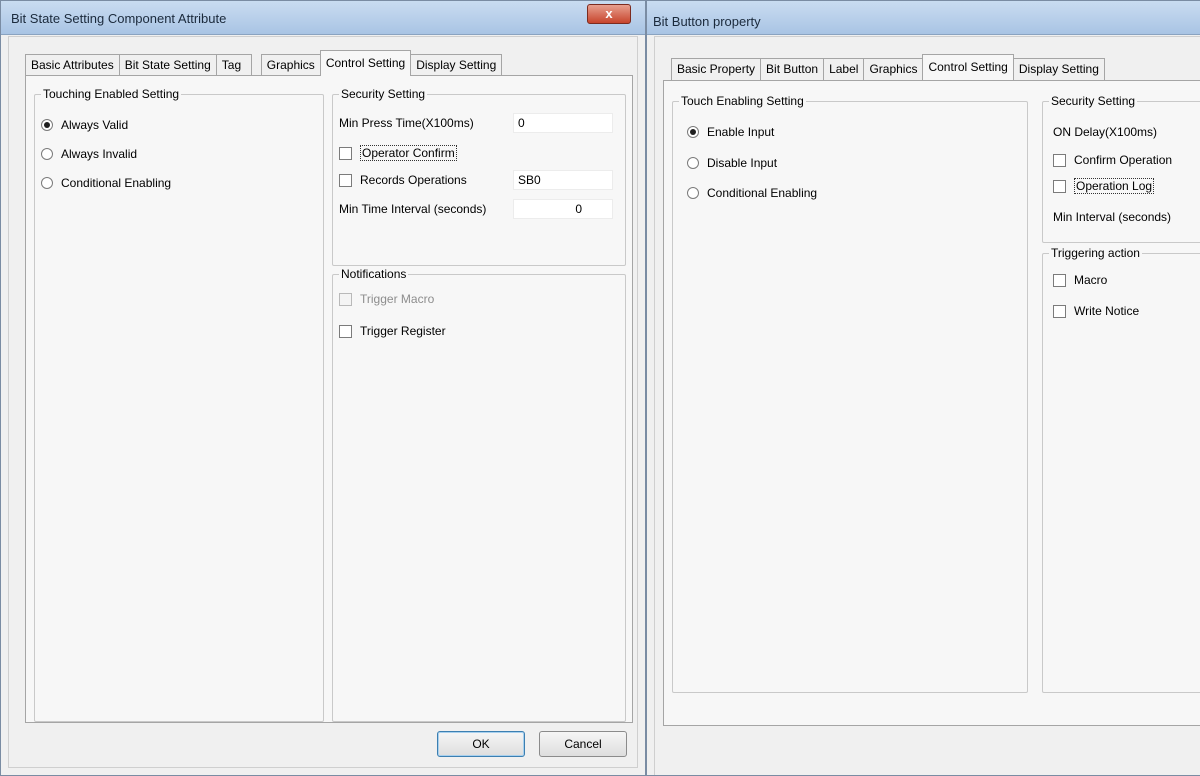 The width and height of the screenshot is (1200, 776). I want to click on write-notice-checkbox: Write Notice, so click(1096, 311).